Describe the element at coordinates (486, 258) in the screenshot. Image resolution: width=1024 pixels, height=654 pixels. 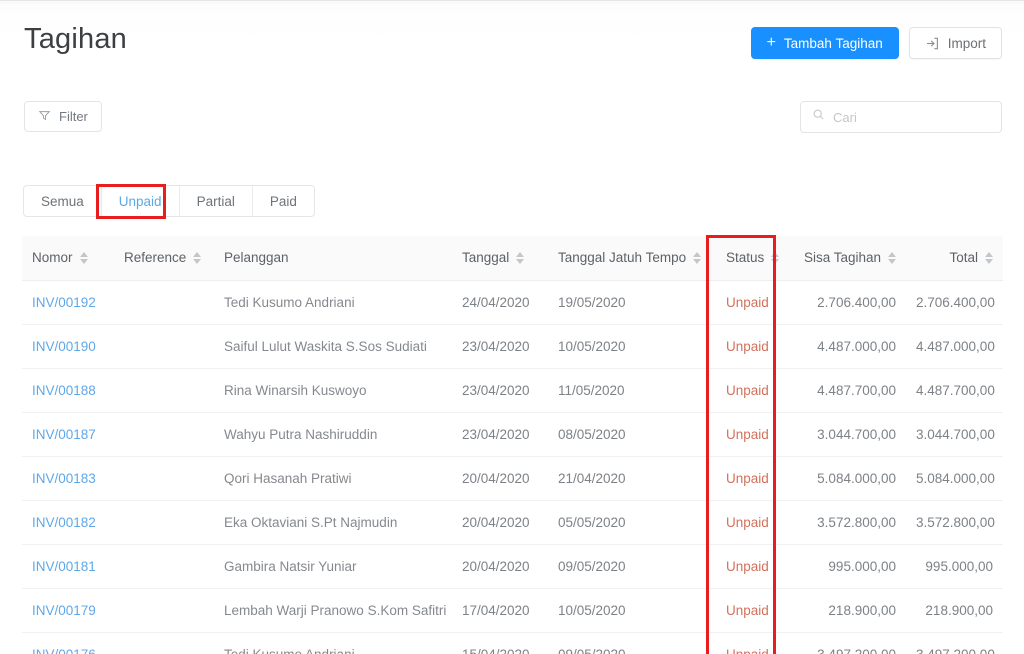
I see `column-label: Tanggal` at that location.